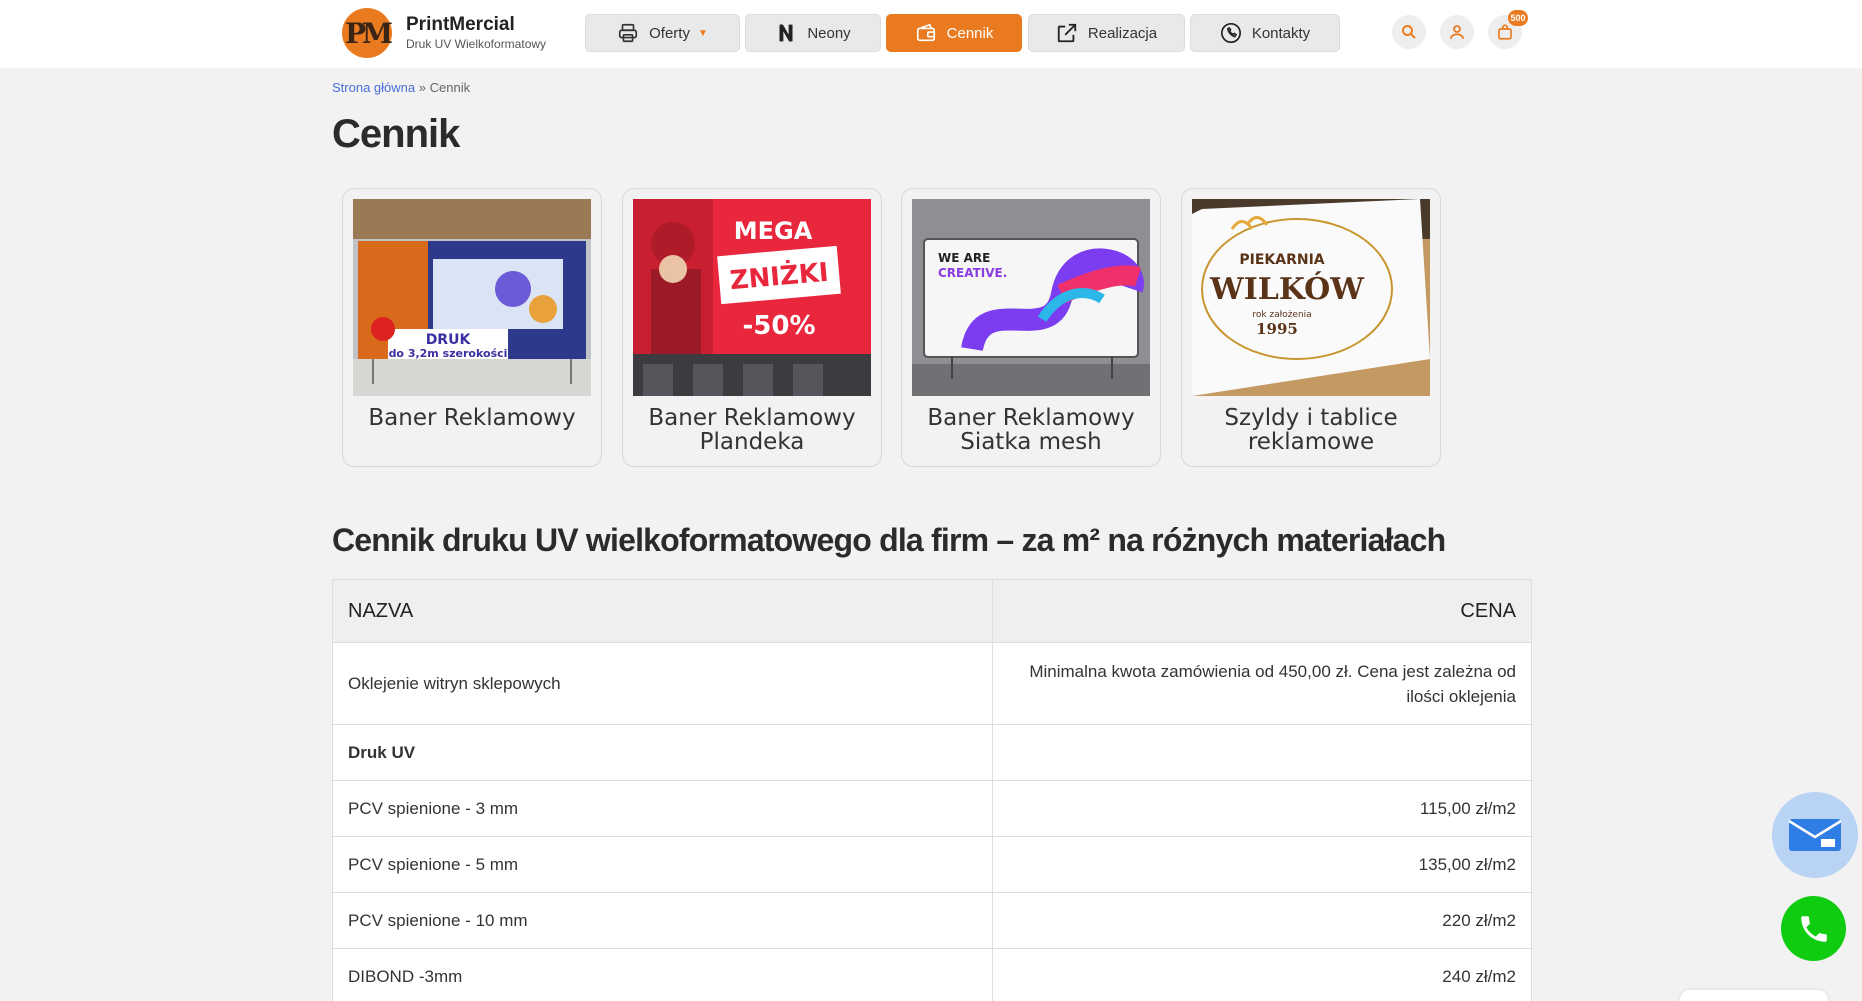  Describe the element at coordinates (1281, 260) in the screenshot. I see `card-image-text: PIEKARNIA` at that location.